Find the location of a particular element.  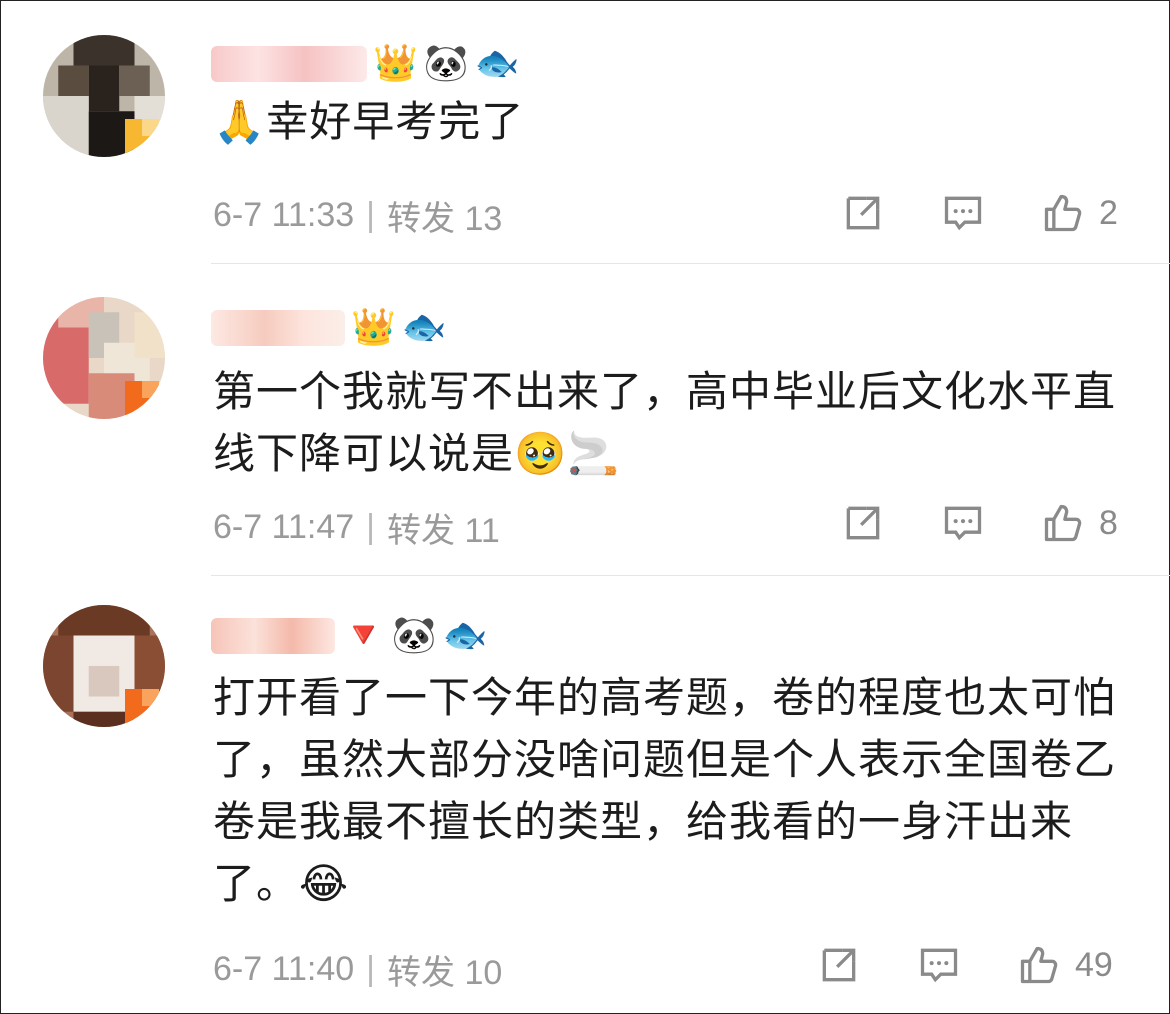

repost-count: 转发 10 is located at coordinates (444, 969).